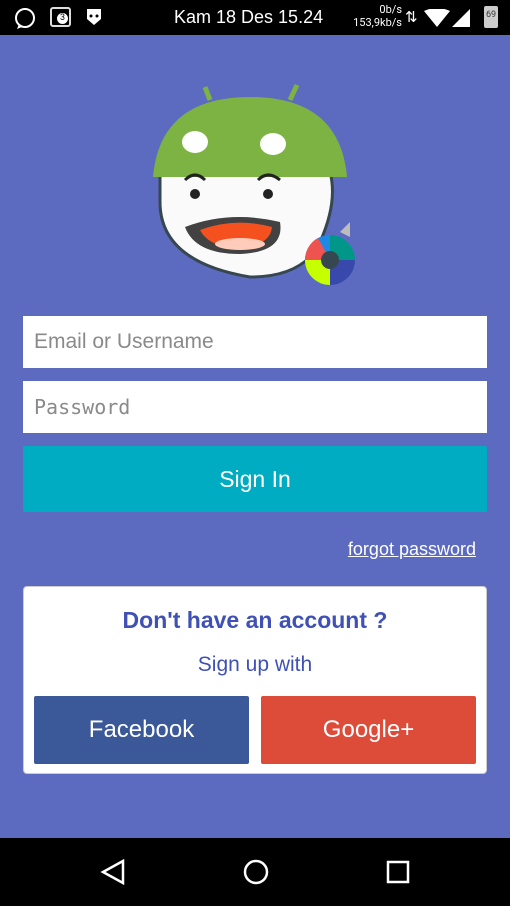 This screenshot has width=510, height=906. Describe the element at coordinates (25, 18) in the screenshot. I see `whatsapp-icon` at that location.